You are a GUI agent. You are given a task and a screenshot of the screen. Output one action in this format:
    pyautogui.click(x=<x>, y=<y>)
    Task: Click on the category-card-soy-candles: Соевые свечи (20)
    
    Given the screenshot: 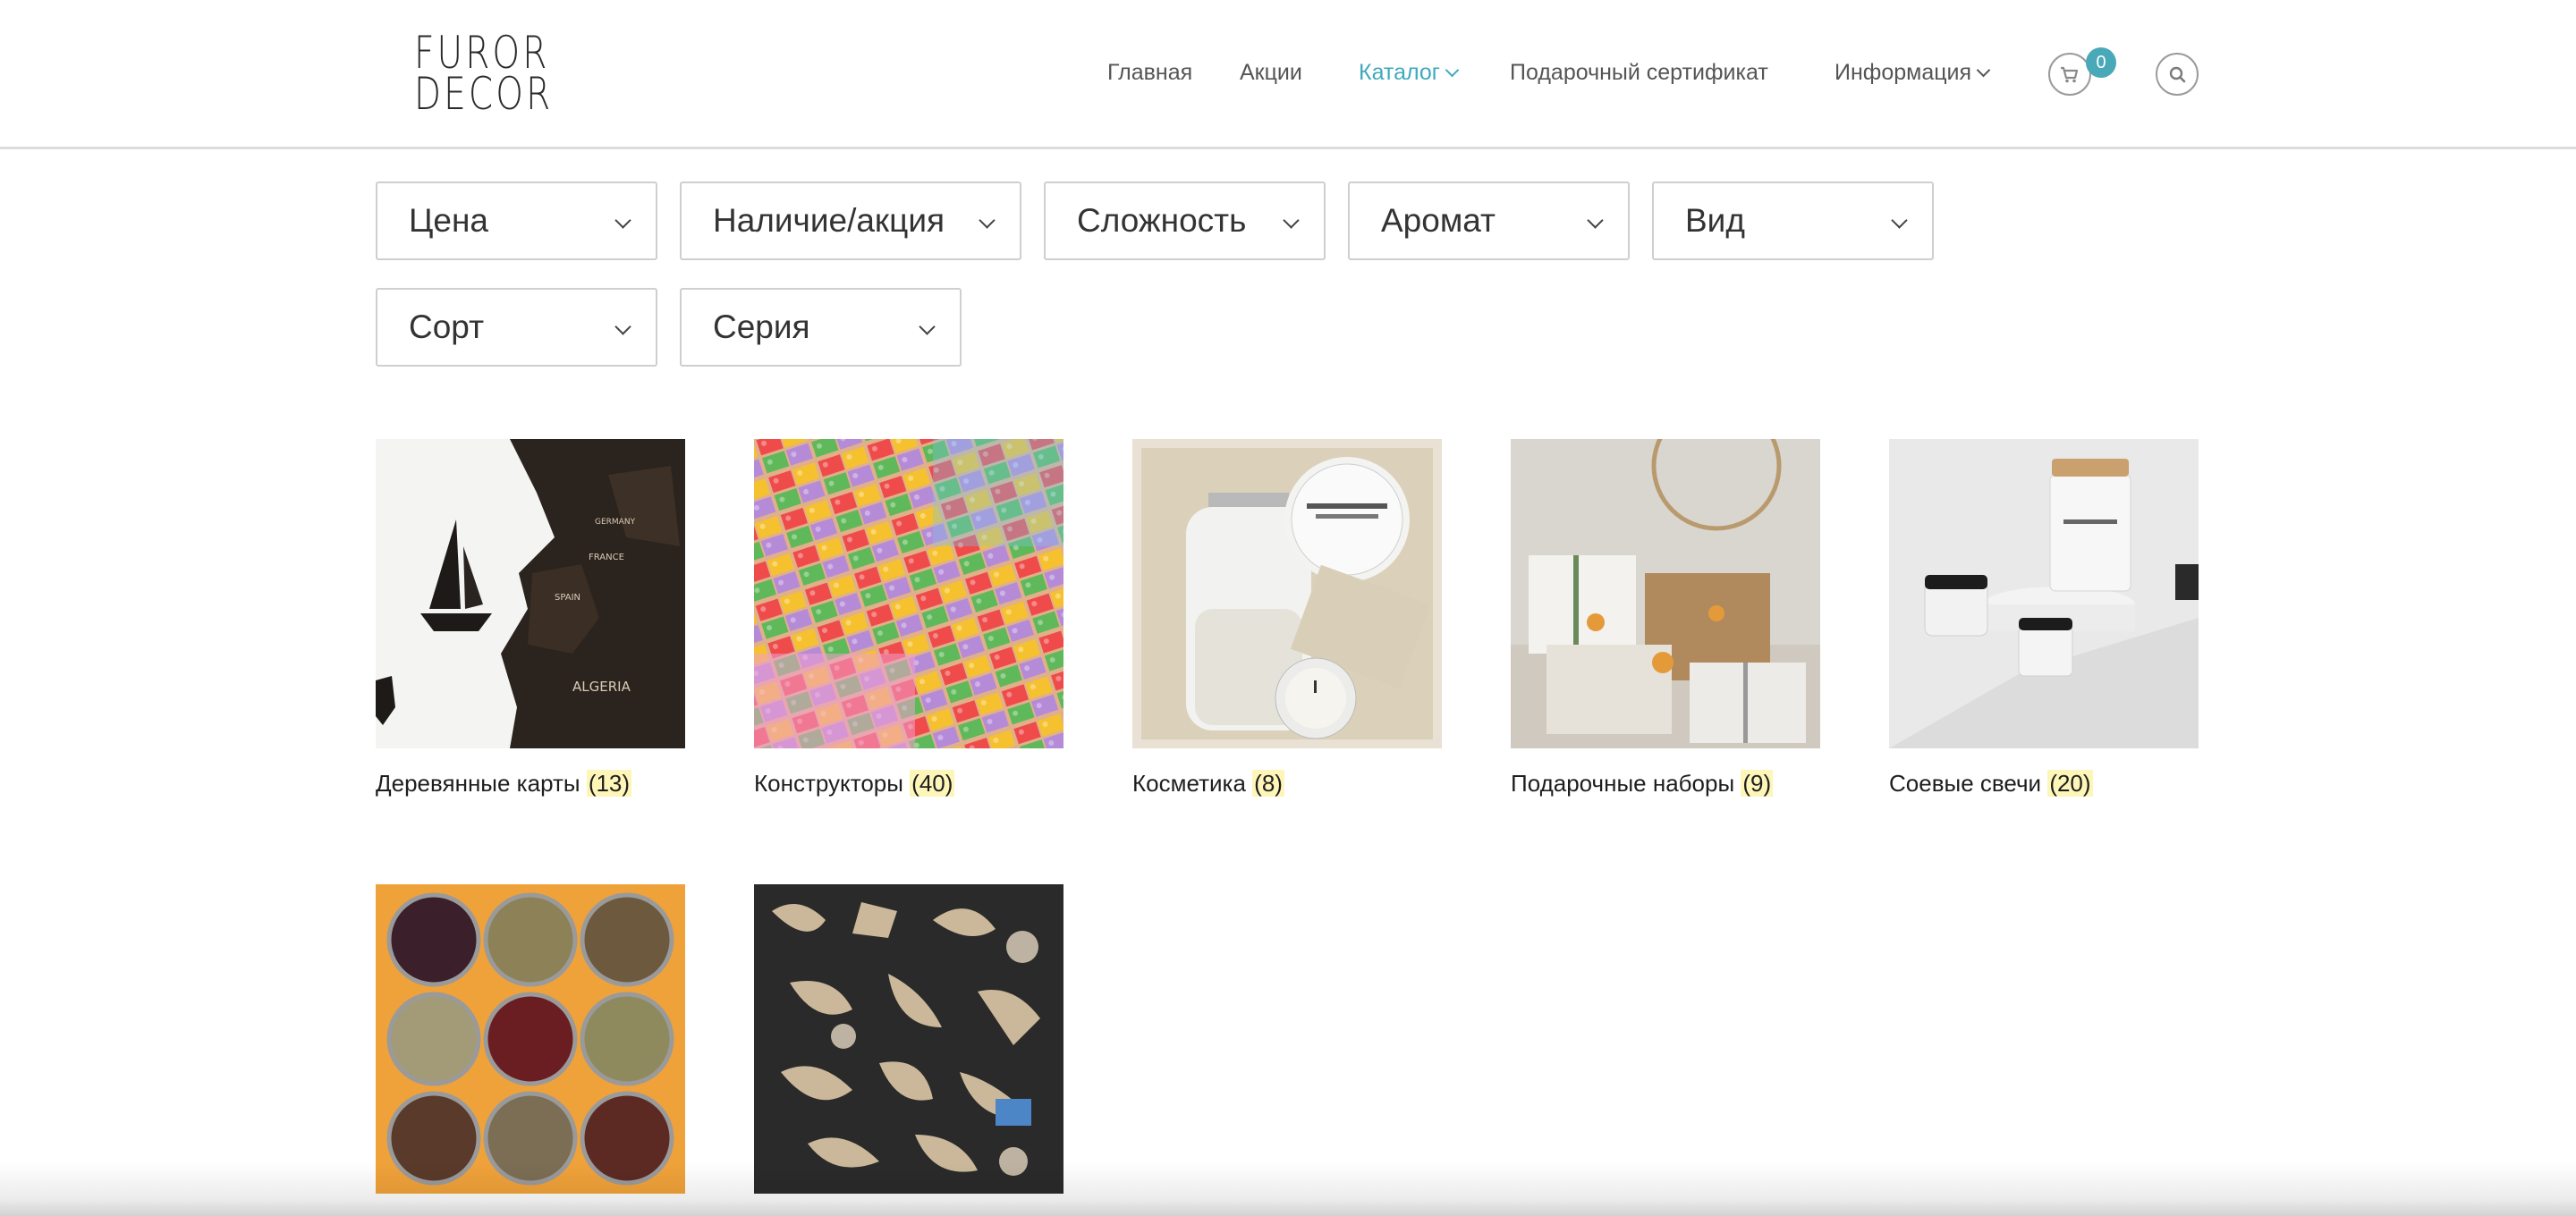 What is the action you would take?
    pyautogui.click(x=2044, y=618)
    